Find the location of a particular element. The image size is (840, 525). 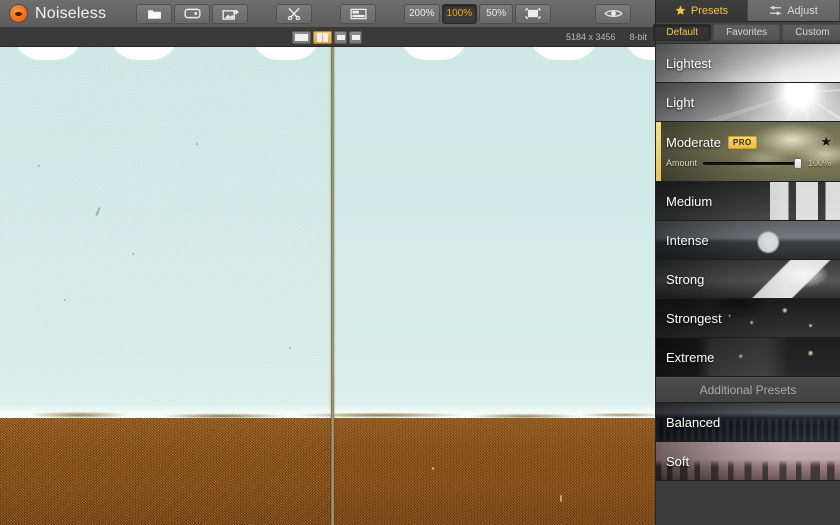

preset-item-balanced: Balanced is located at coordinates (748, 422).